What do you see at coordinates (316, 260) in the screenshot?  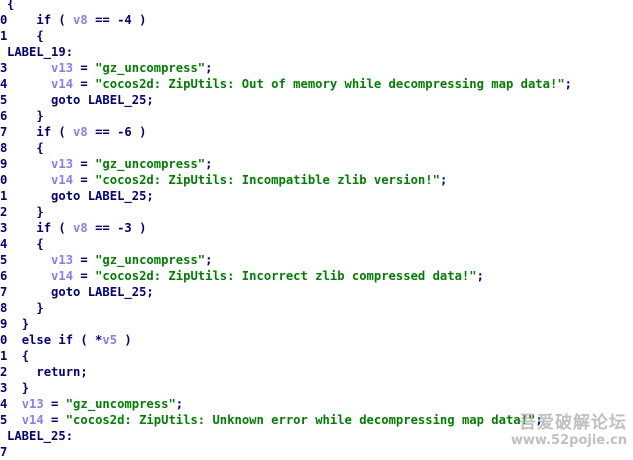 I see `code-line: 5 v13 = "gz_uncompress";` at bounding box center [316, 260].